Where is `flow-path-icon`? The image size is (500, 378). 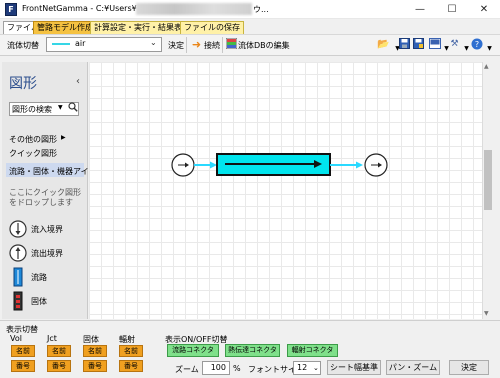 flow-path-icon is located at coordinates (18, 277).